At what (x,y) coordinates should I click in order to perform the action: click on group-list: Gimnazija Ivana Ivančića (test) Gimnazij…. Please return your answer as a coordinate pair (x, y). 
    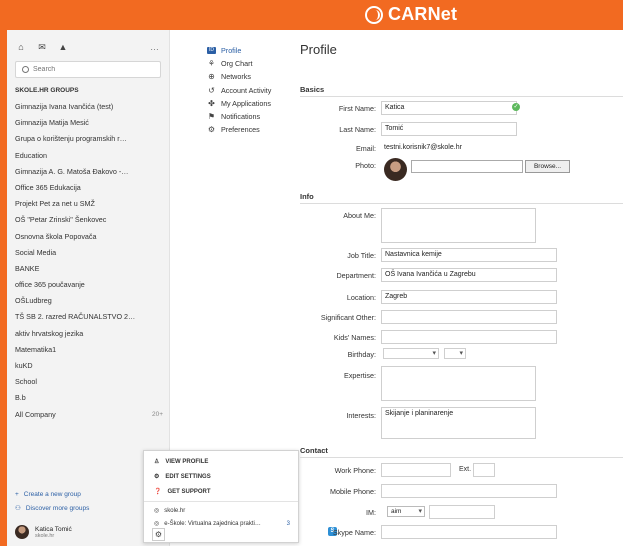
    Looking at the image, I should click on (89, 261).